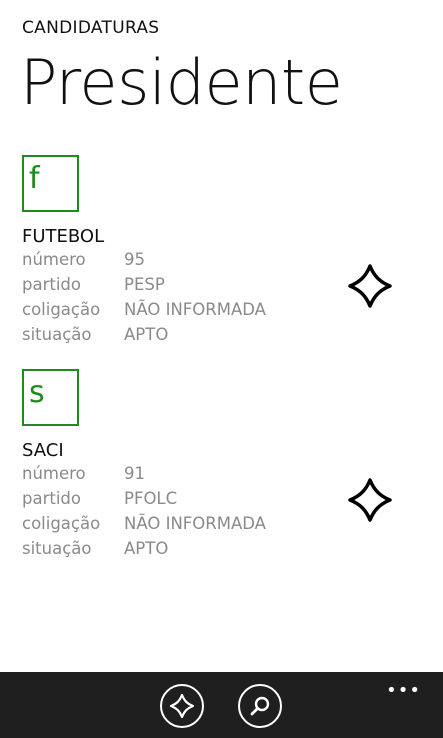  I want to click on candidate-initial-tile: s, so click(50, 397).